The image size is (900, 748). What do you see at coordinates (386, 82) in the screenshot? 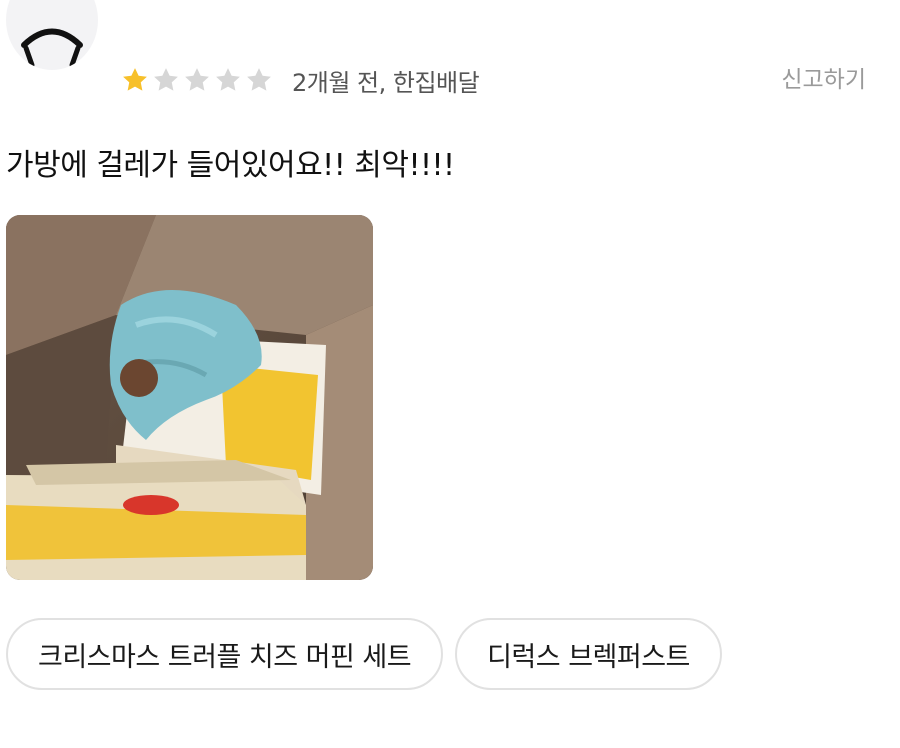
I see `review-date-delivery: 2개월 전, 한집배달` at bounding box center [386, 82].